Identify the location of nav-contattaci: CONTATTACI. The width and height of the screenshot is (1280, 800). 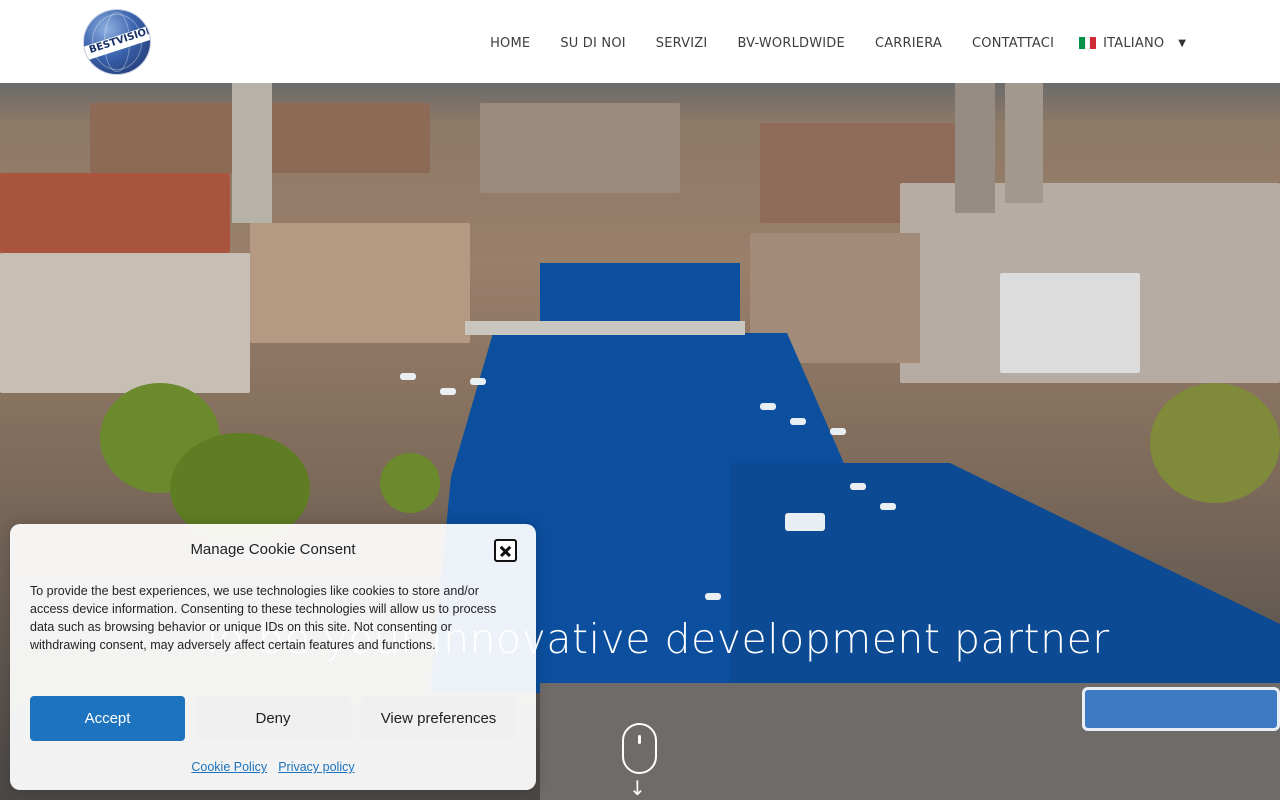
(1013, 43).